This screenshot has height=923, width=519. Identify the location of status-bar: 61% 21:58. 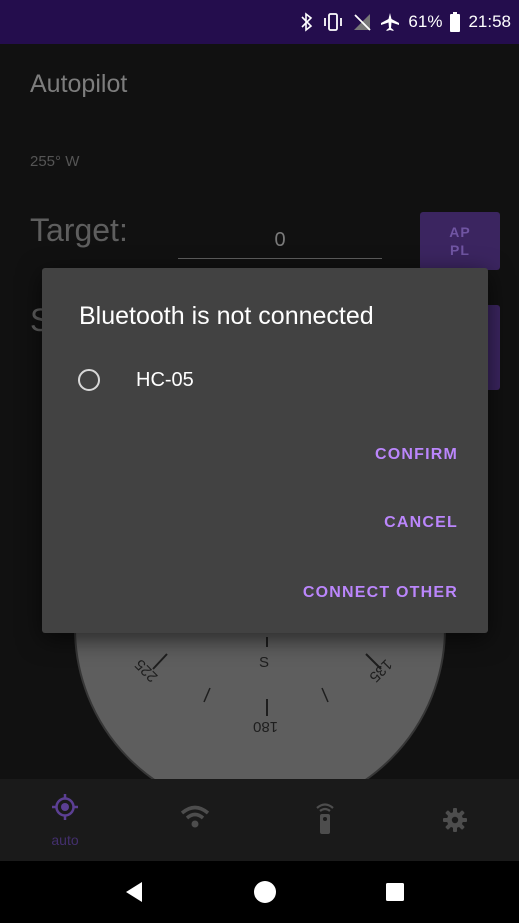
(259, 22).